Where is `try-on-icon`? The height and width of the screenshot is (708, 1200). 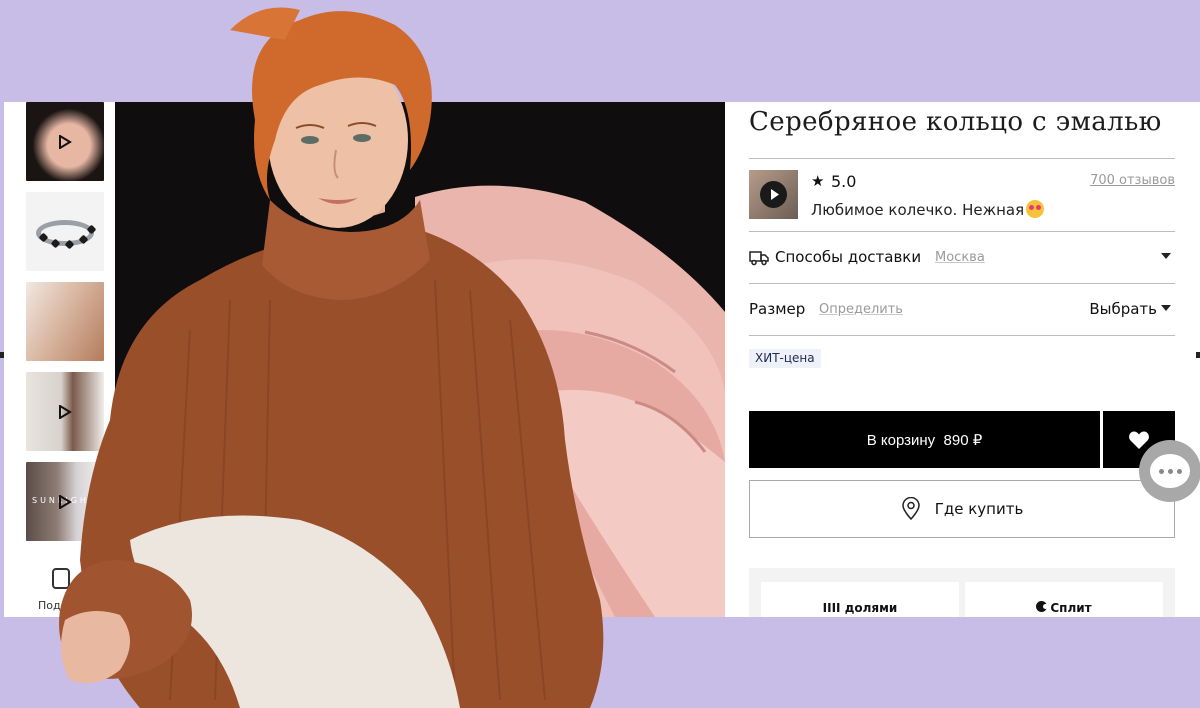 try-on-icon is located at coordinates (61, 578).